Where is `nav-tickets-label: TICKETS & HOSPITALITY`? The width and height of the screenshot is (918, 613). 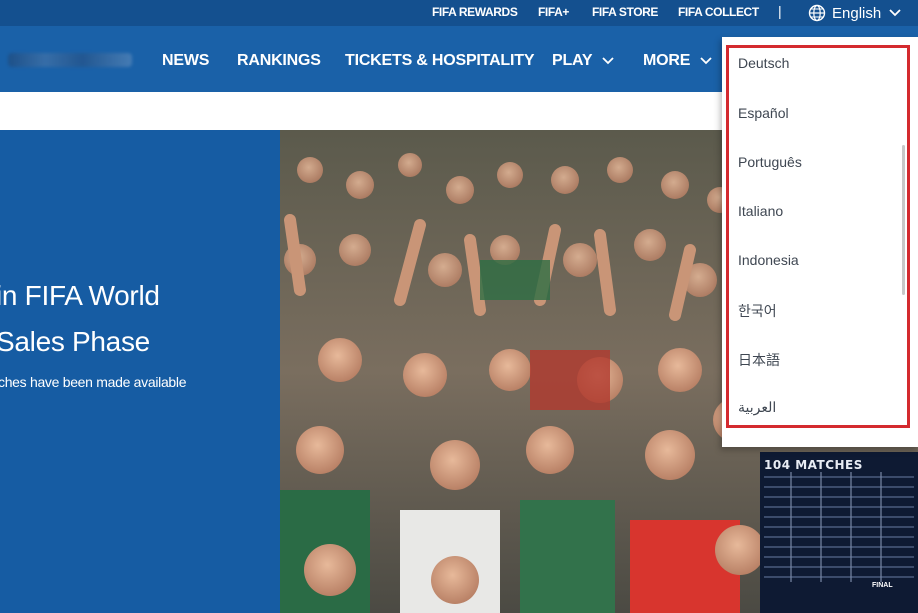 nav-tickets-label: TICKETS & HOSPITALITY is located at coordinates (440, 60).